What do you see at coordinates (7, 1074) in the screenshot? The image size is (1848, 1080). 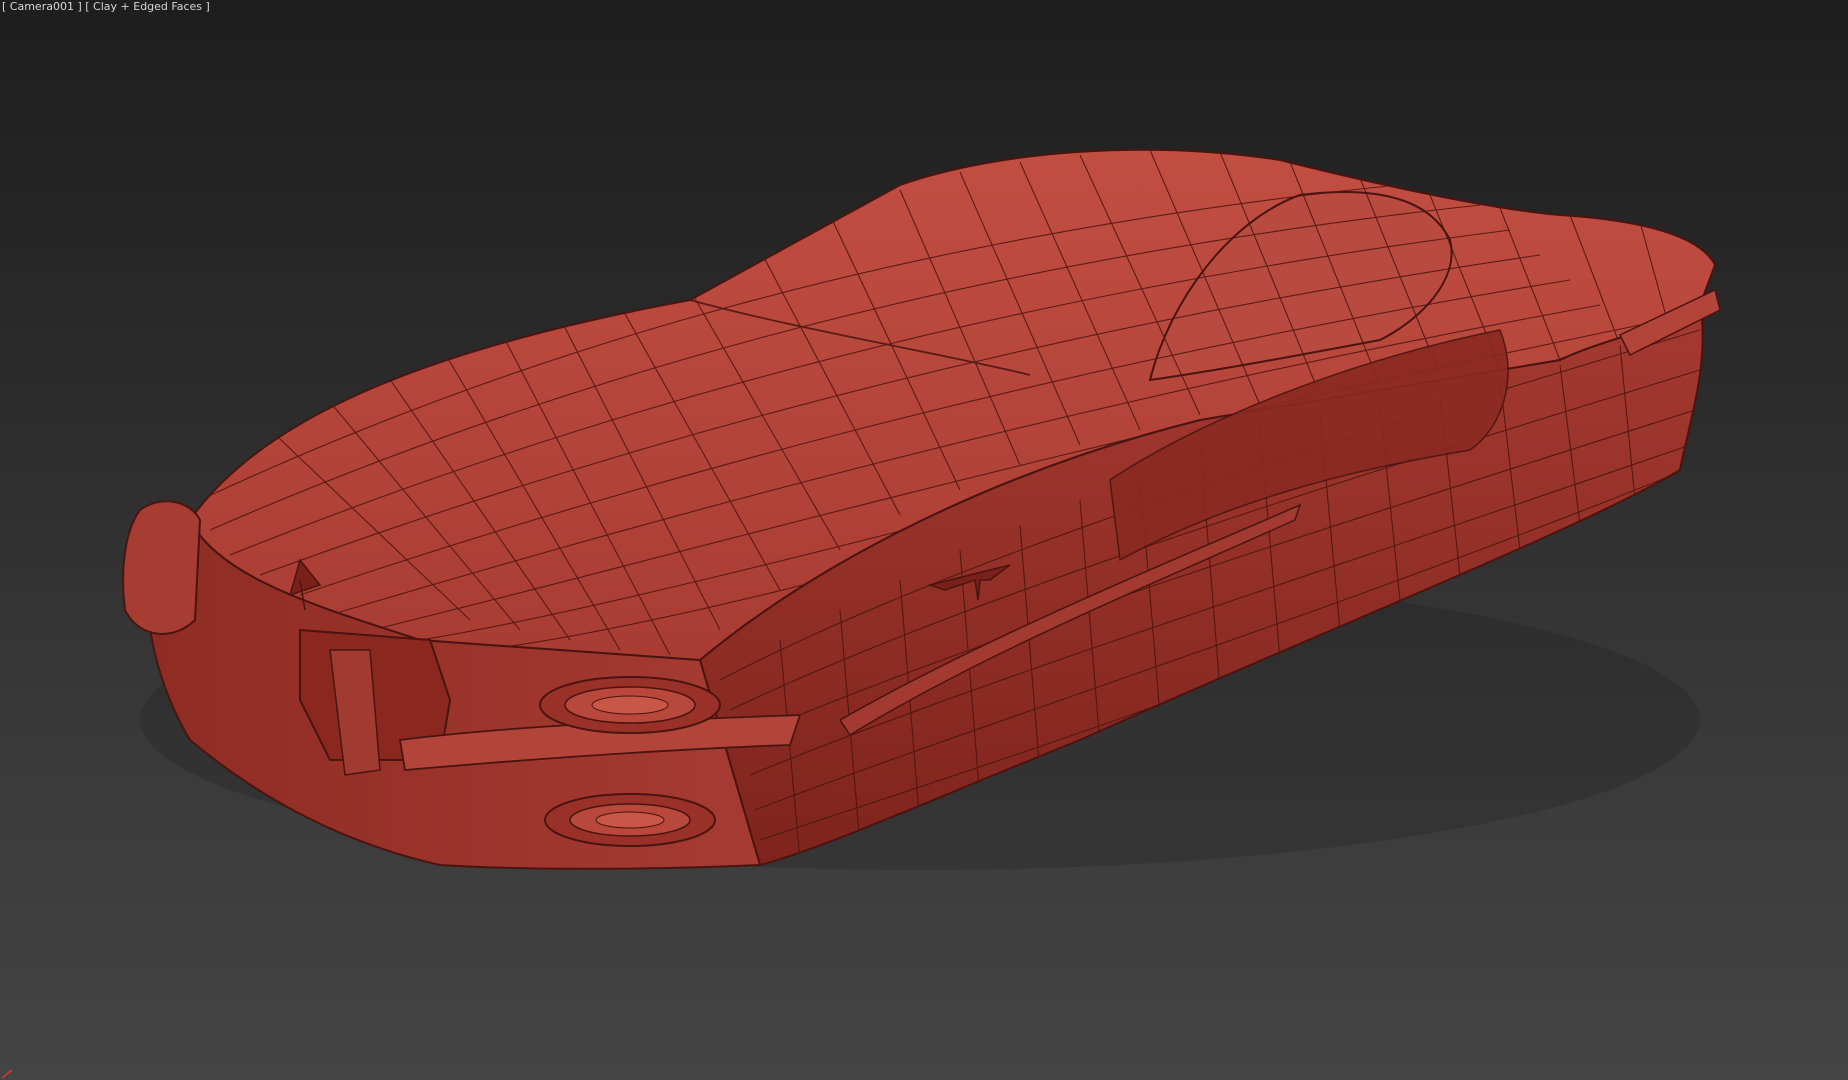 I see `axis-gizmo-icon` at bounding box center [7, 1074].